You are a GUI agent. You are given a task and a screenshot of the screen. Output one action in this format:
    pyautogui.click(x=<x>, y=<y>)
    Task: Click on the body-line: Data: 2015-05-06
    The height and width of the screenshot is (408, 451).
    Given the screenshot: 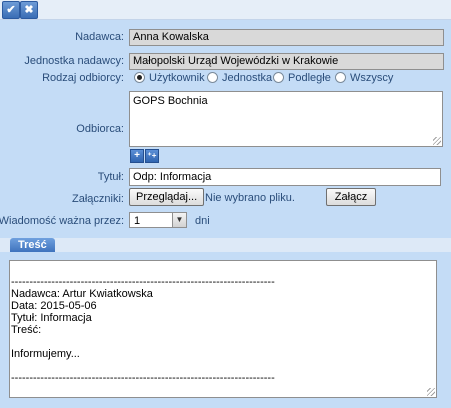 What is the action you would take?
    pyautogui.click(x=54, y=306)
    